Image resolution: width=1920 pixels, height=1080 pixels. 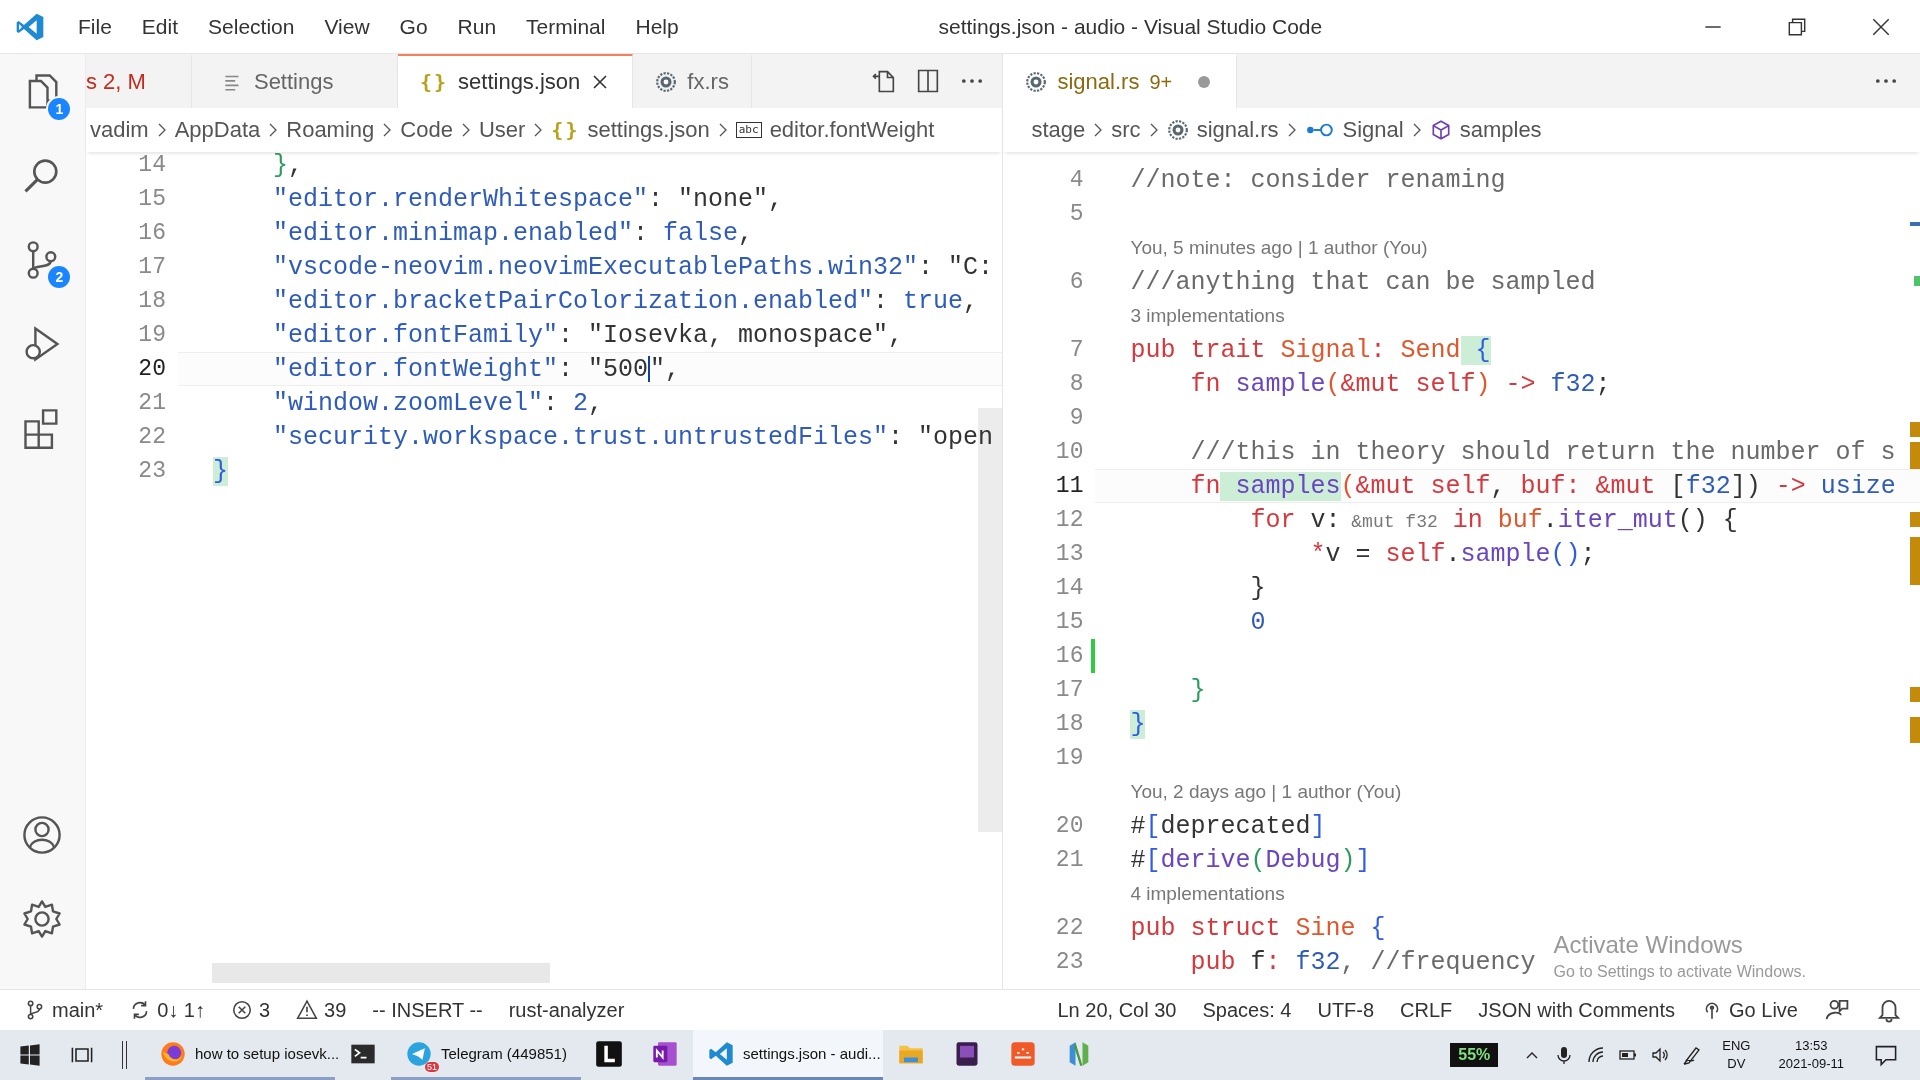 What do you see at coordinates (1076, 418) in the screenshot?
I see `line-number: 9` at bounding box center [1076, 418].